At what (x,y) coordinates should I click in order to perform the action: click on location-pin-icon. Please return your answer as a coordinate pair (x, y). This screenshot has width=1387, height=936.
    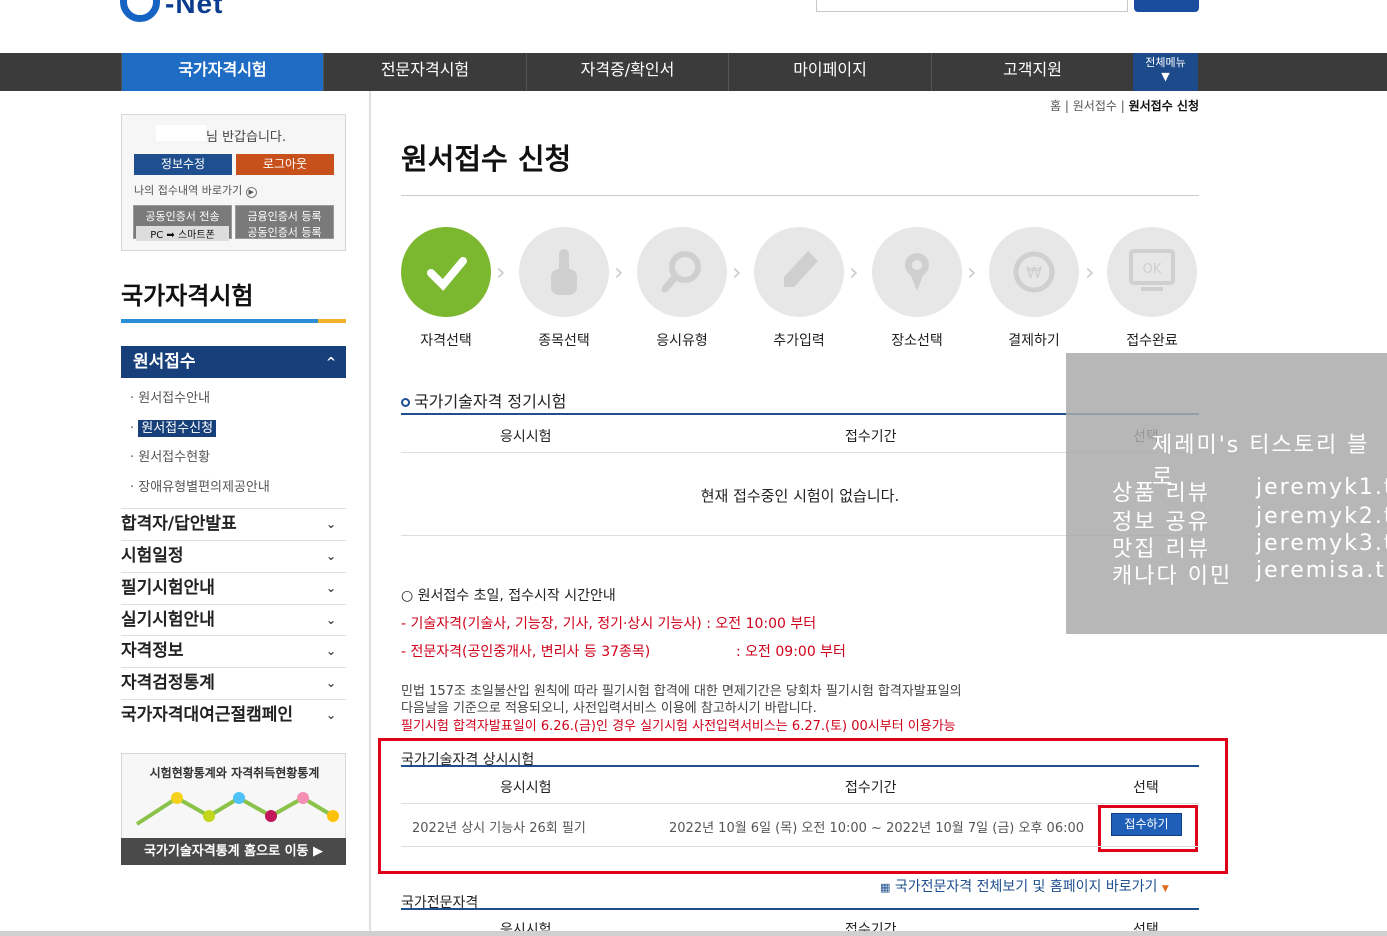
    Looking at the image, I should click on (917, 272).